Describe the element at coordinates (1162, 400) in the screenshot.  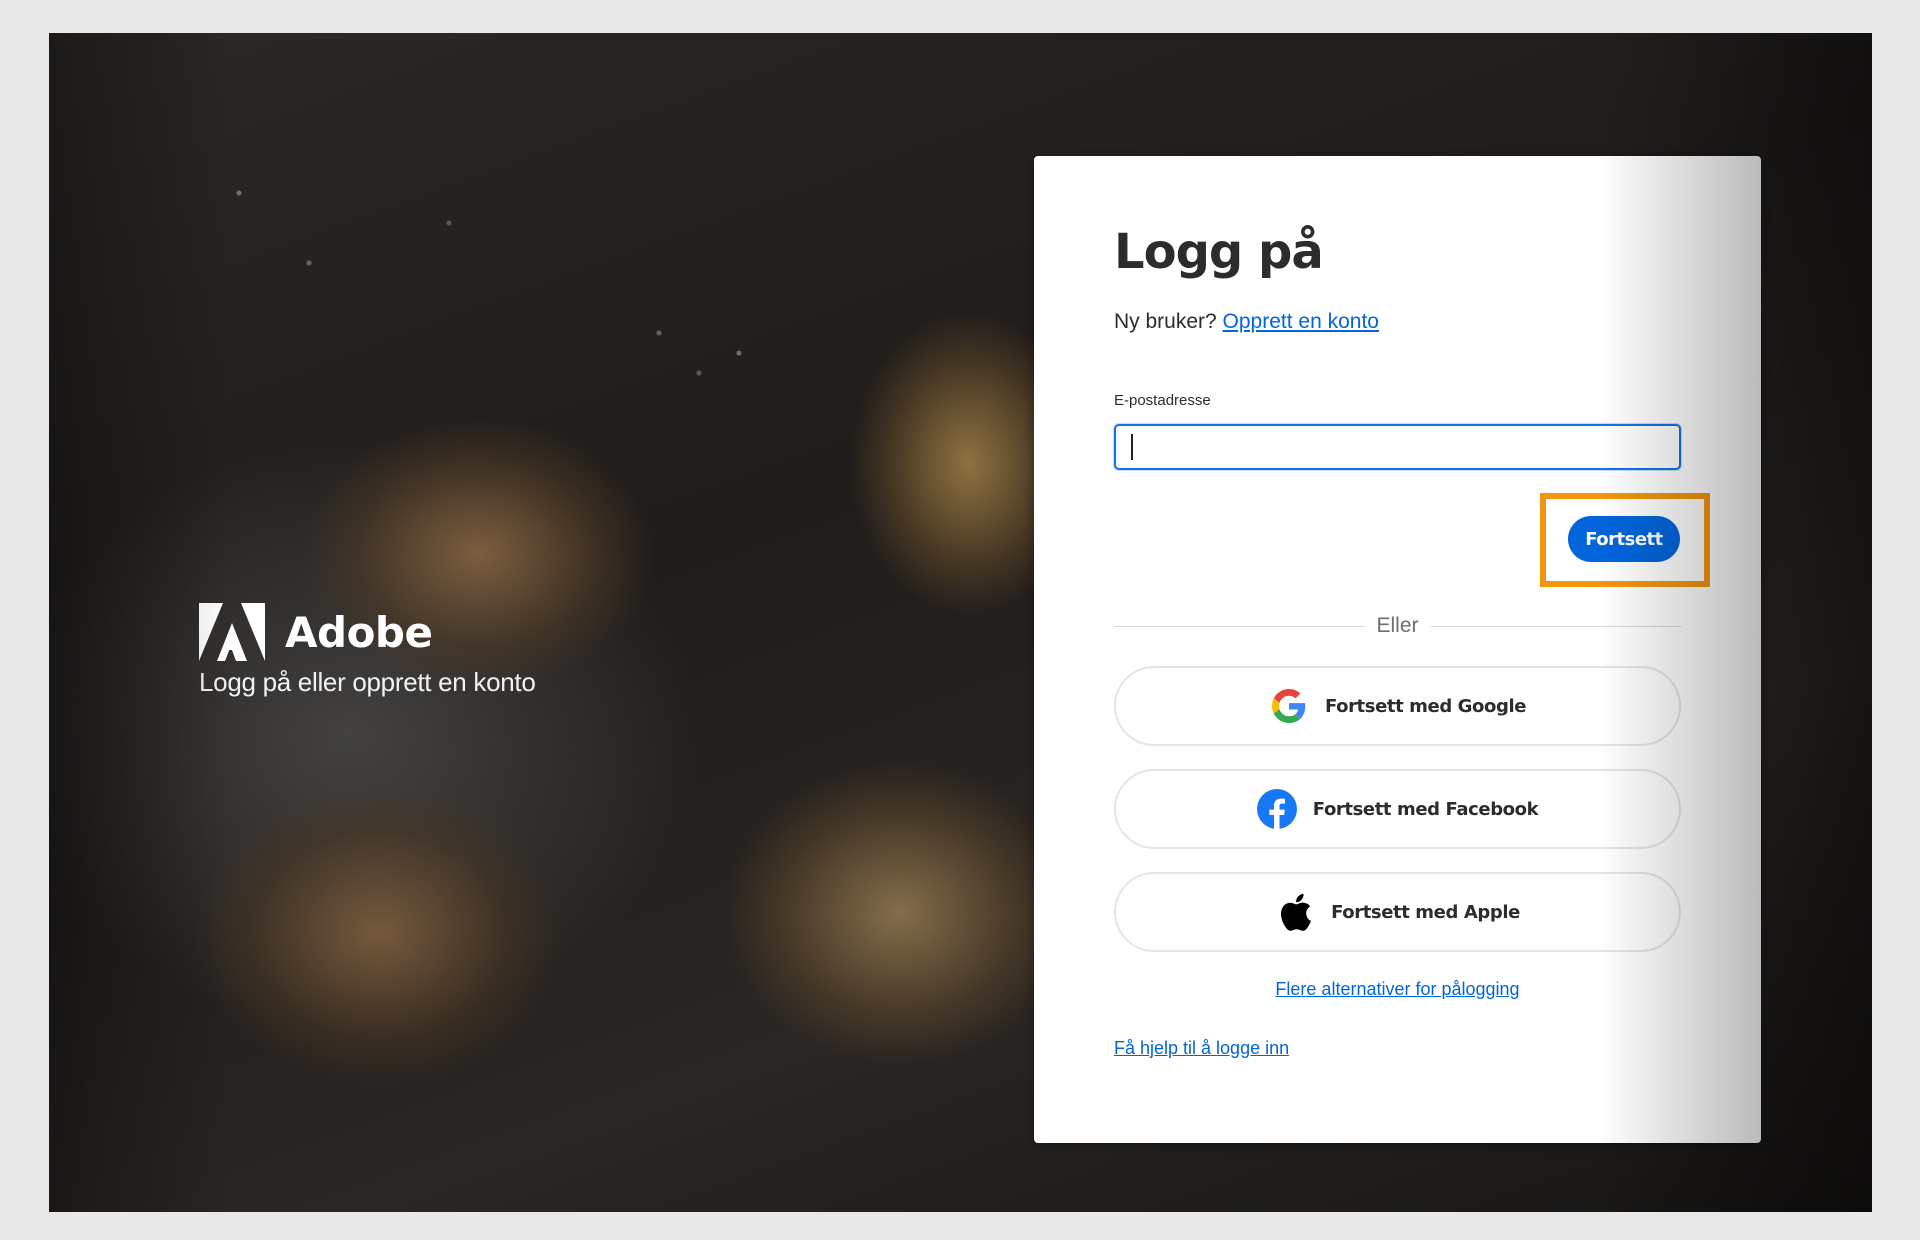
I see `email-label: E-postadresse` at that location.